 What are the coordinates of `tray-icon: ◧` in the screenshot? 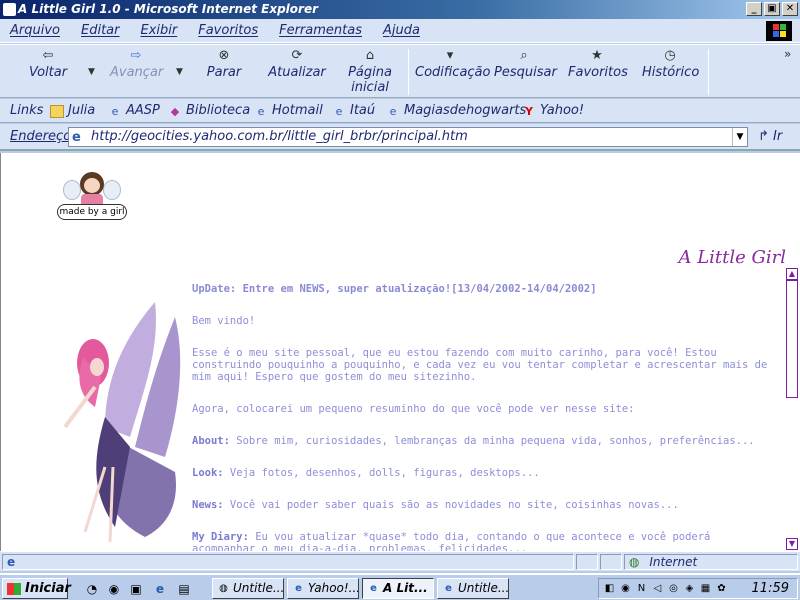 It's located at (609, 588).